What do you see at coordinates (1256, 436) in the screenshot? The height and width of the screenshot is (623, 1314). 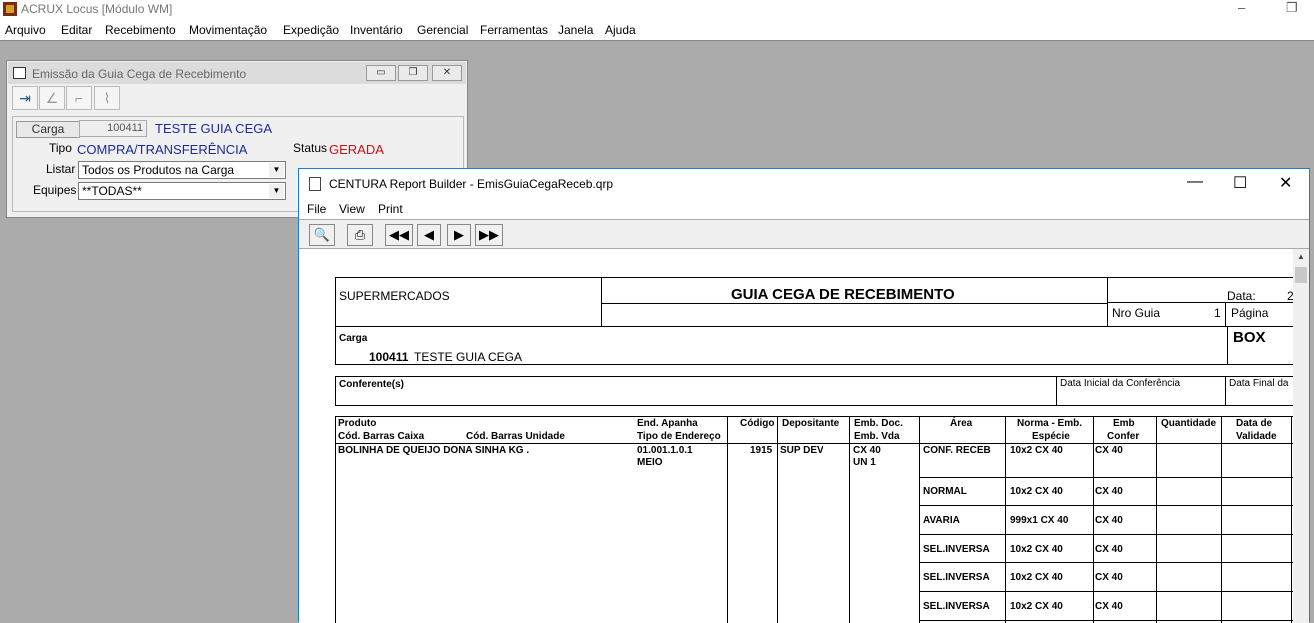 I see `col-validade: Validade` at bounding box center [1256, 436].